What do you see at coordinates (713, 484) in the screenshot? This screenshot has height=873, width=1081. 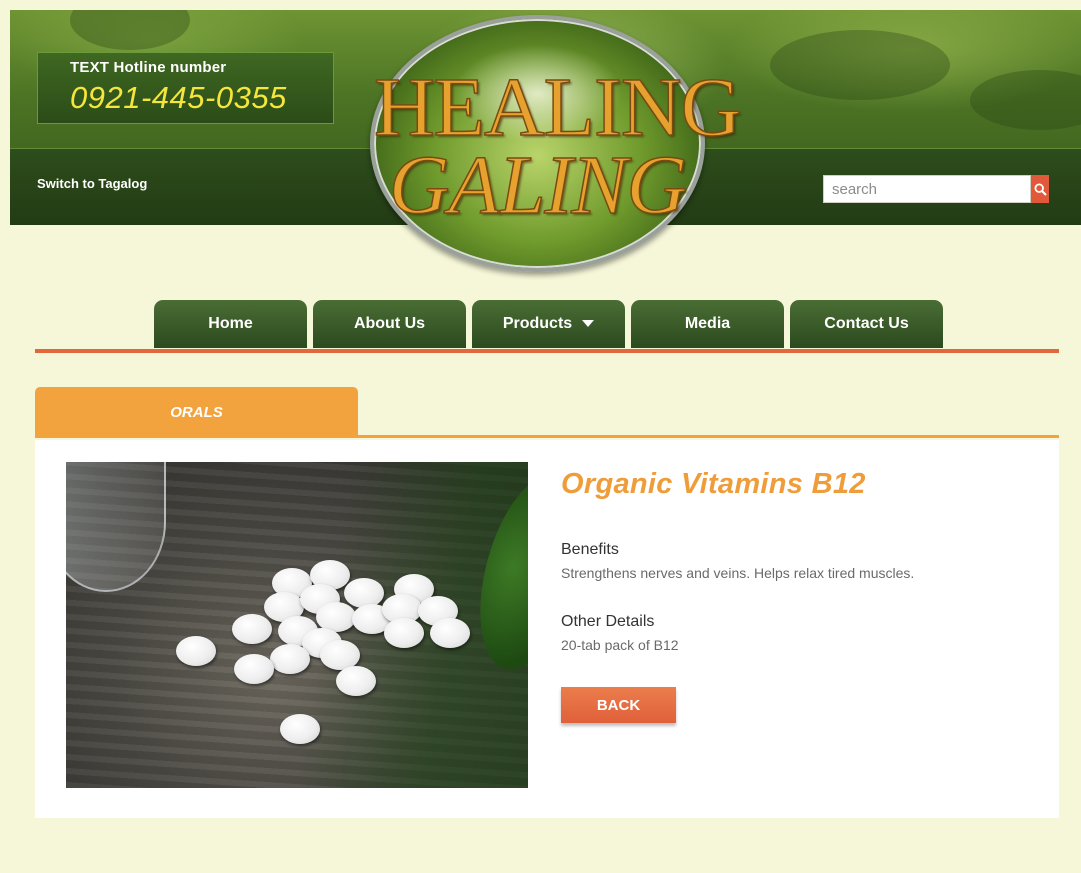 I see `product-title: Organic Vitamins B12` at bounding box center [713, 484].